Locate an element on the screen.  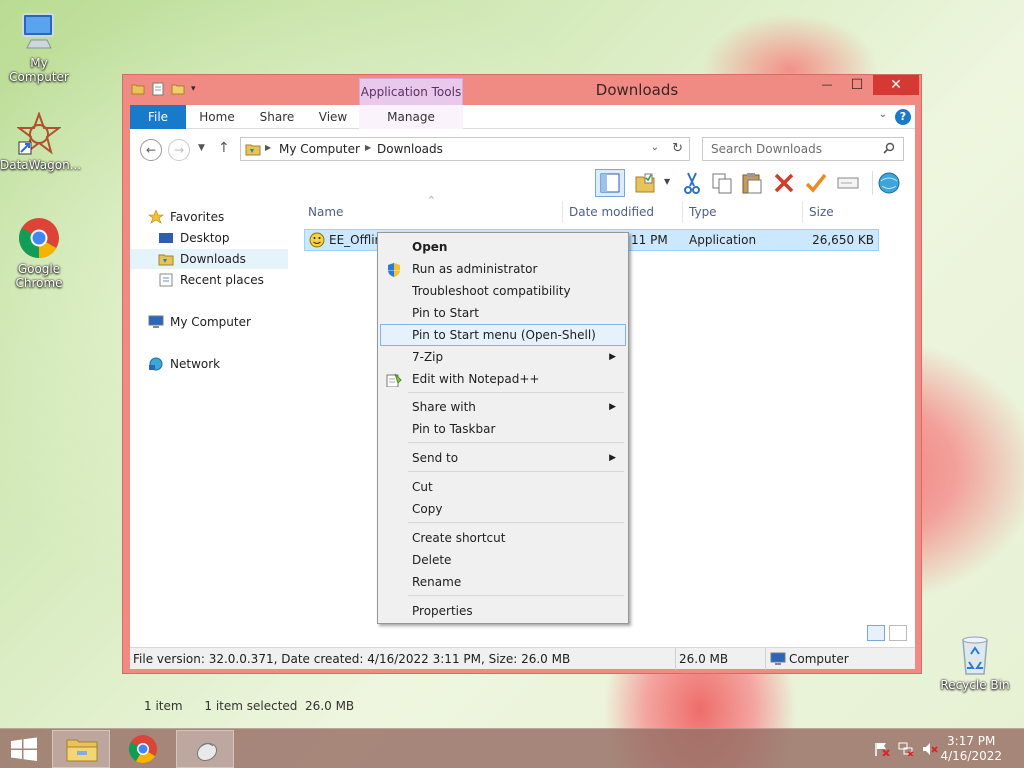
menu-item-troubleshoot-compatibility: Troubleshoot compatibility is located at coordinates (503, 291).